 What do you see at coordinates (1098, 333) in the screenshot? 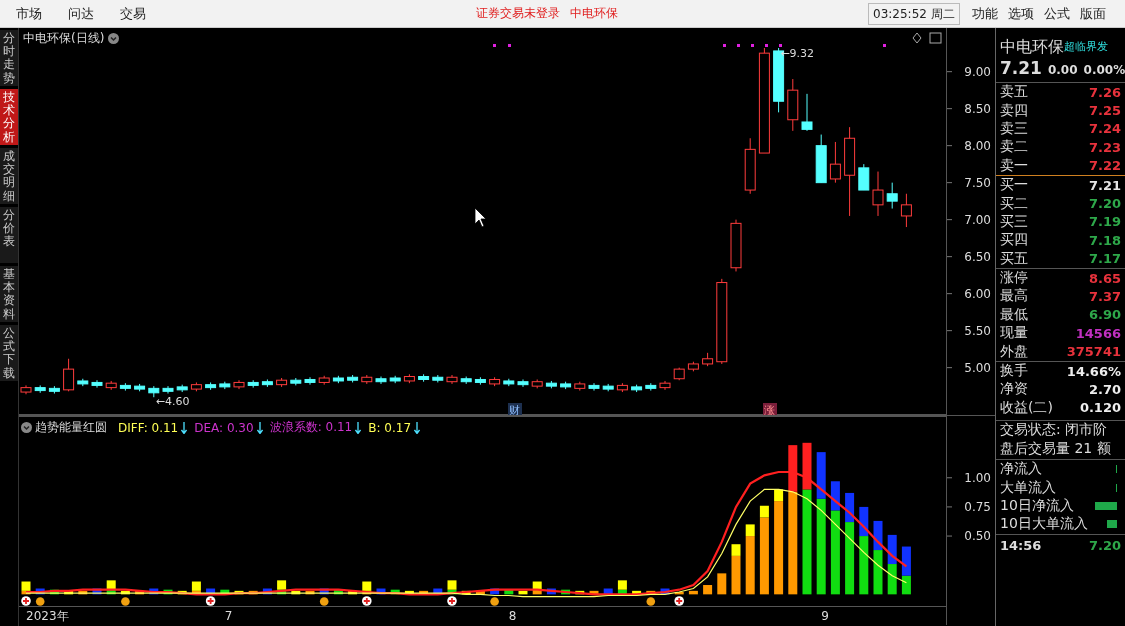
I see `quote-value: 14566` at bounding box center [1098, 333].